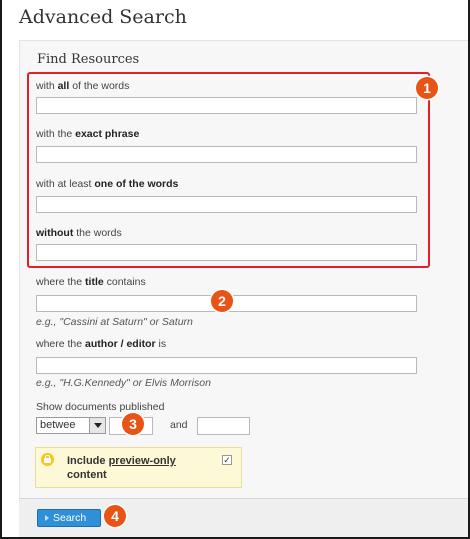 This screenshot has width=470, height=539. I want to click on author-hint: e.g., "H.G.Kennedy" or Elvis Morrison, so click(123, 383).